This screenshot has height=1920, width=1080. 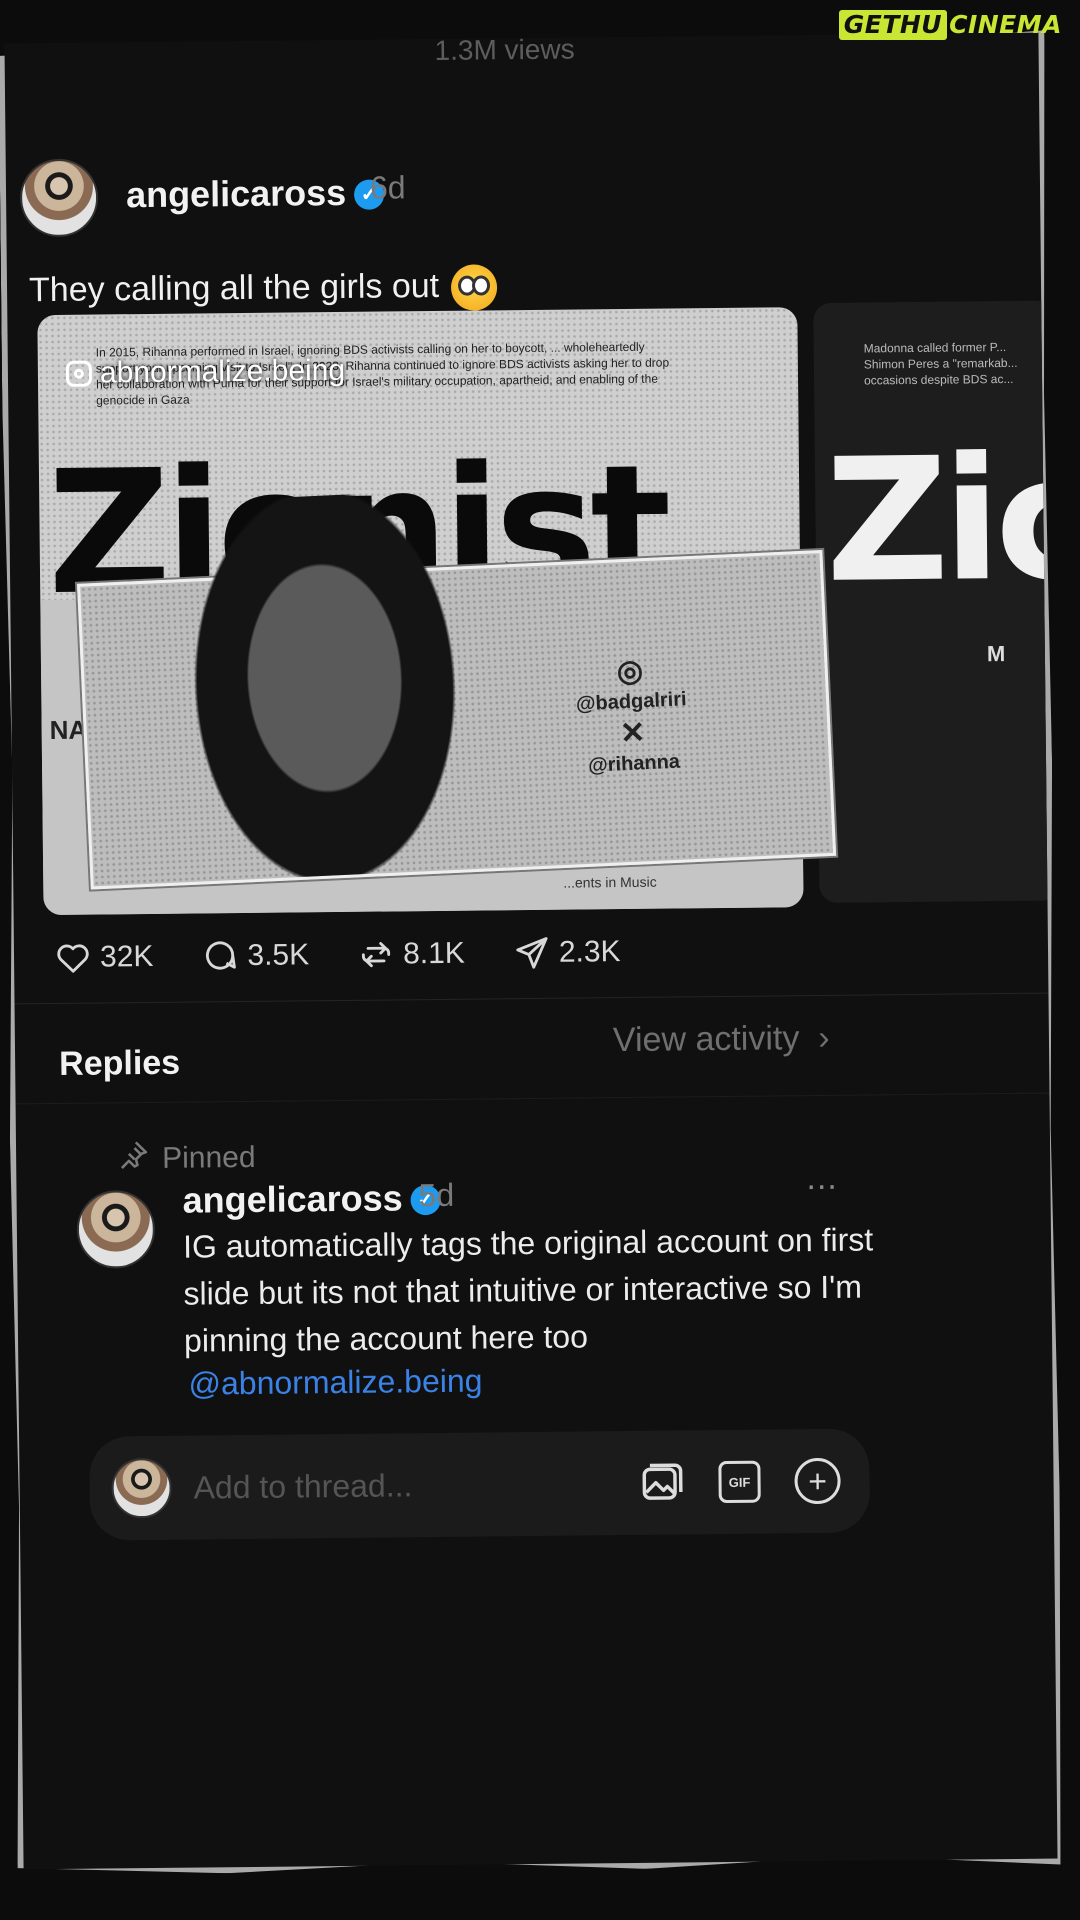 What do you see at coordinates (941, 520) in the screenshot?
I see `next-card-headline: Zic` at bounding box center [941, 520].